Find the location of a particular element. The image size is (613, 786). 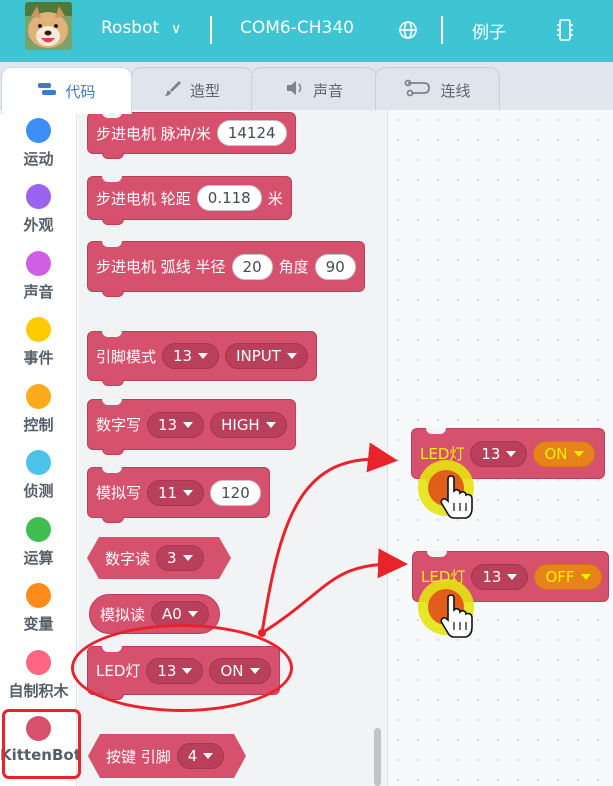

chevron-down-icon: ∨ is located at coordinates (176, 29).